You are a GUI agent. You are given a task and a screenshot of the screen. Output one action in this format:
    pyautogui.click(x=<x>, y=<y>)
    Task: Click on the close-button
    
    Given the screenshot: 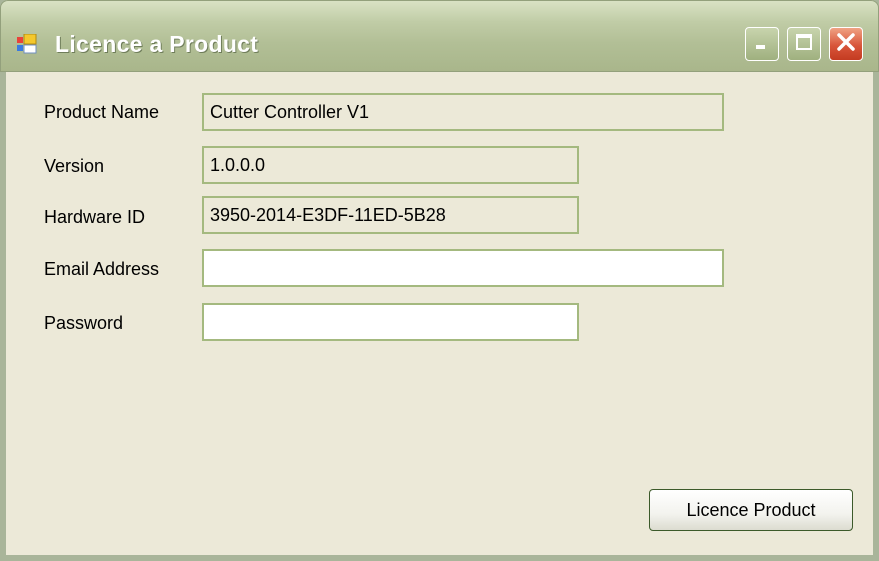 What is the action you would take?
    pyautogui.click(x=846, y=44)
    